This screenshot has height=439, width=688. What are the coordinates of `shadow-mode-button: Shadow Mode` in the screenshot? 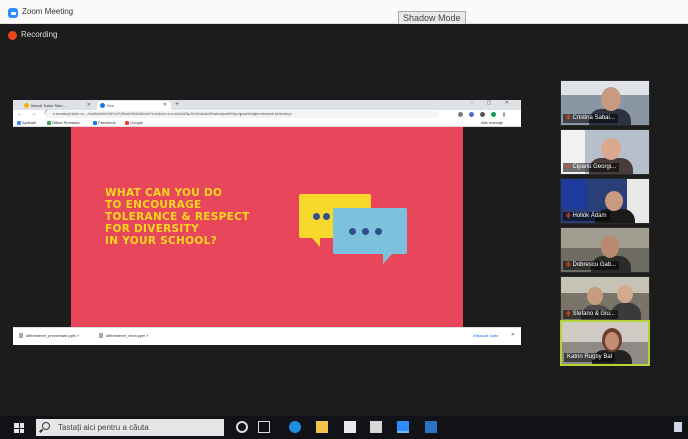 It's located at (432, 18).